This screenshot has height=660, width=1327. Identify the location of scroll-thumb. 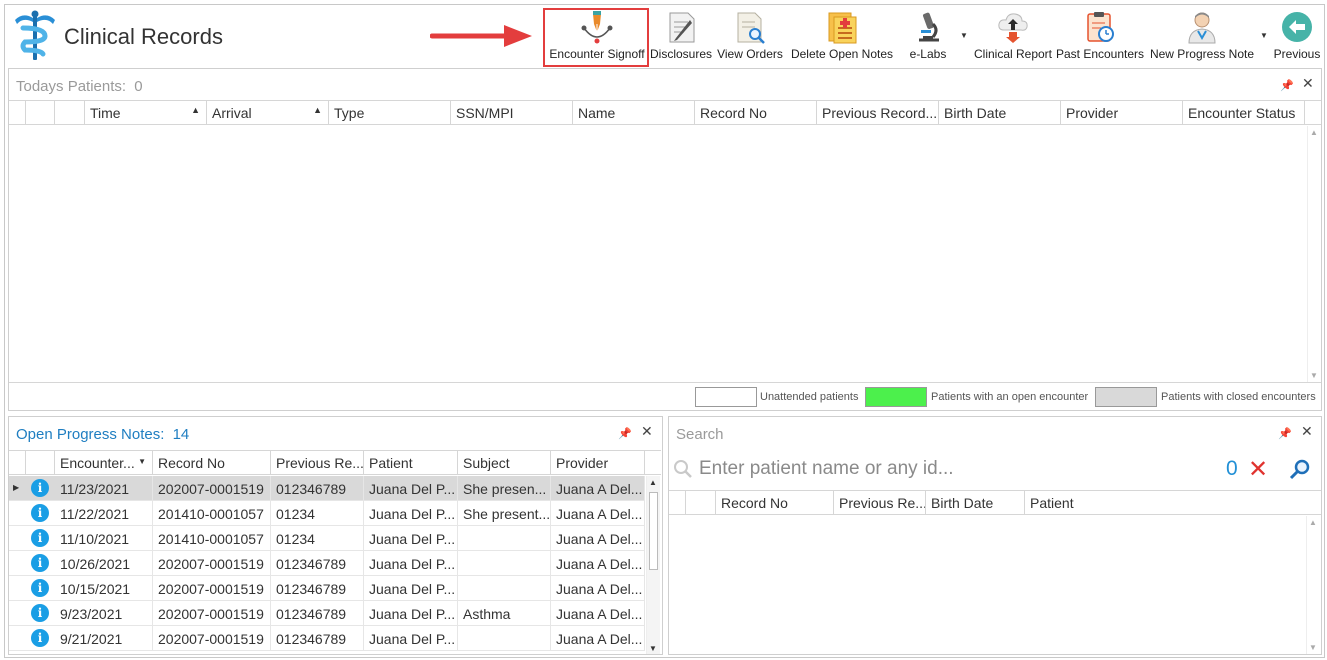
(653, 531).